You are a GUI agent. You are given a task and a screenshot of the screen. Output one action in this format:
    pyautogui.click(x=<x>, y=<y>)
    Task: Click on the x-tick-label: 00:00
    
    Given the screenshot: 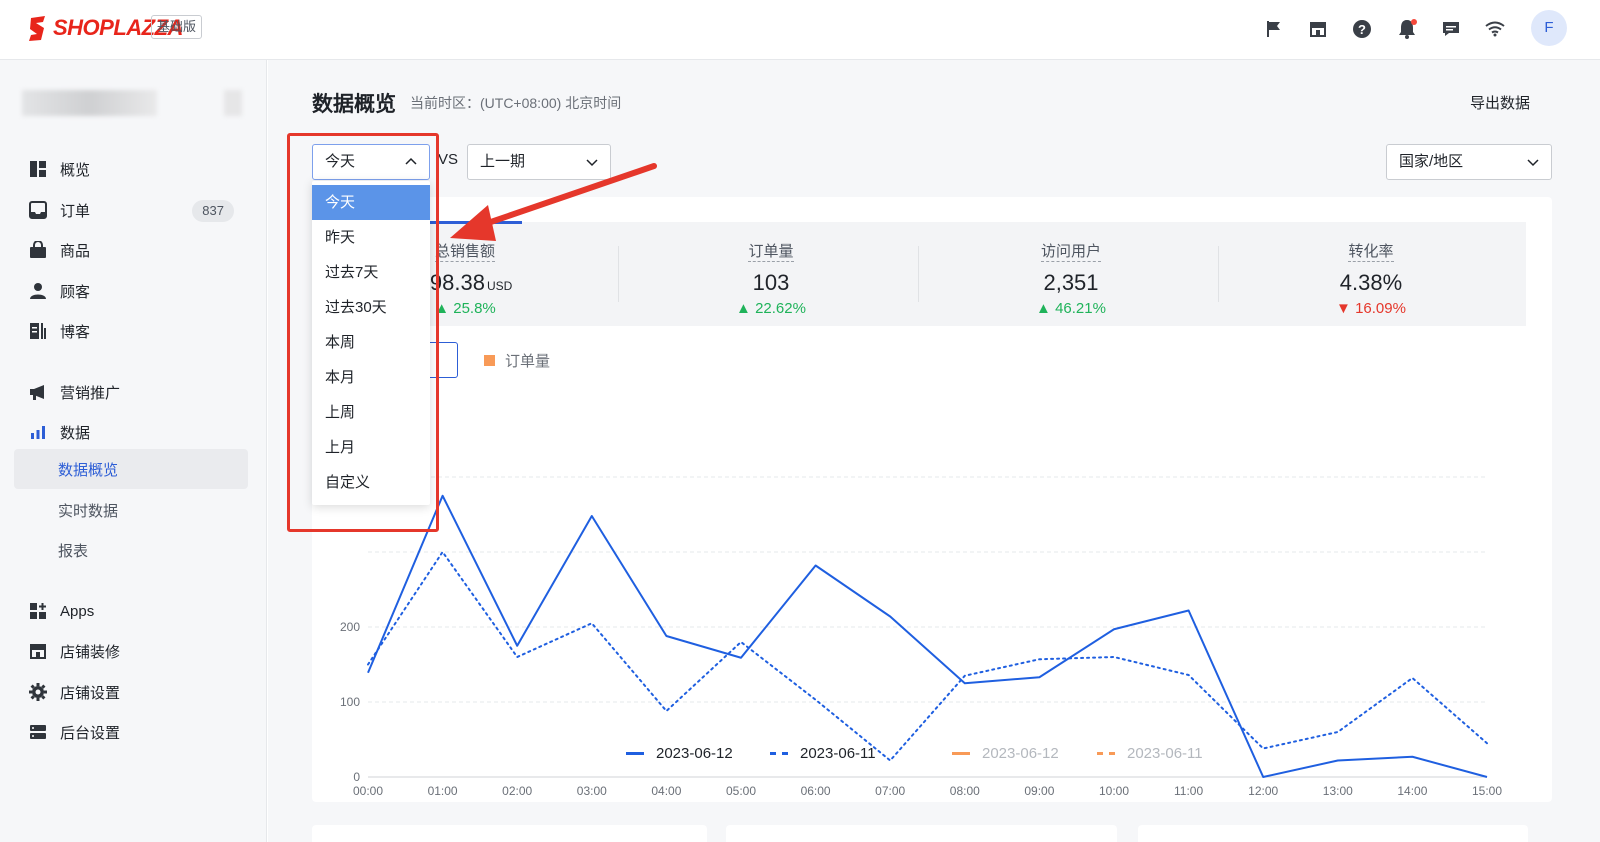 What is the action you would take?
    pyautogui.click(x=368, y=791)
    